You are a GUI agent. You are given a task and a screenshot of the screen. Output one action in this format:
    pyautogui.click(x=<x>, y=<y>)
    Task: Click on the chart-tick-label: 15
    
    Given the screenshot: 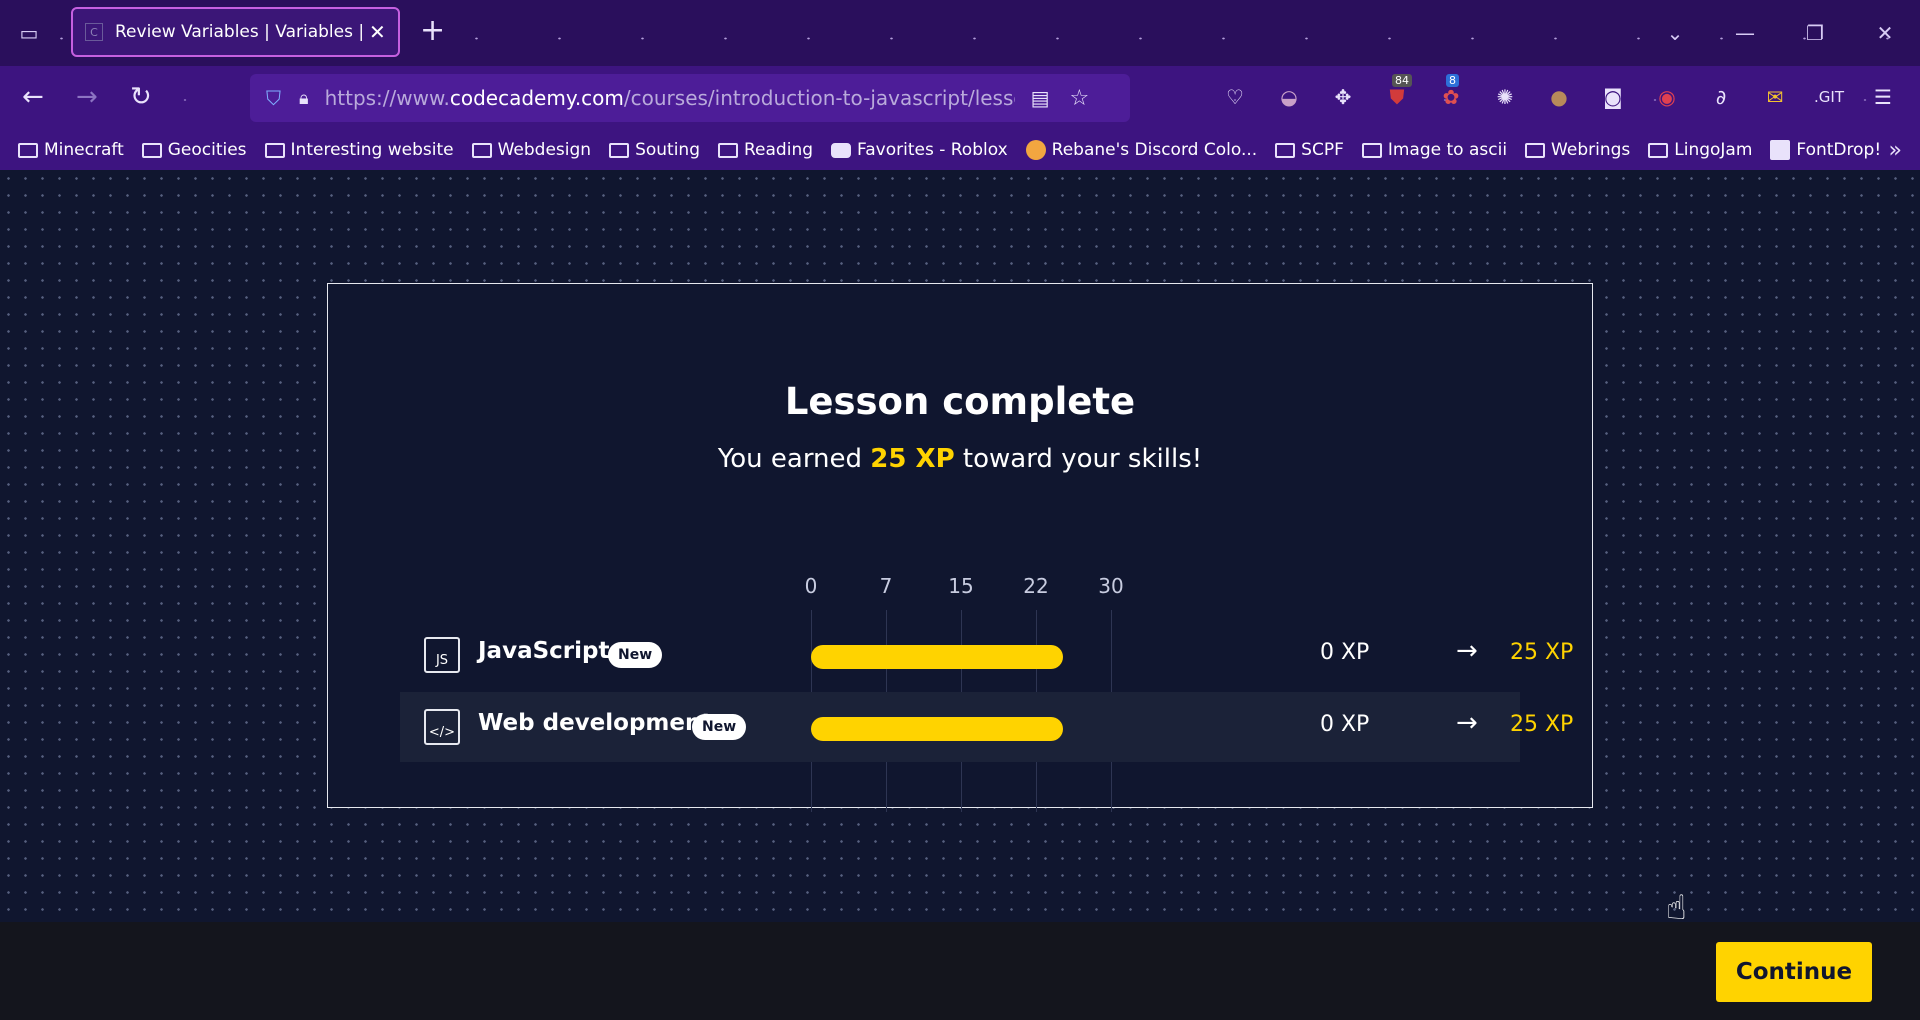 What is the action you would take?
    pyautogui.click(x=961, y=586)
    